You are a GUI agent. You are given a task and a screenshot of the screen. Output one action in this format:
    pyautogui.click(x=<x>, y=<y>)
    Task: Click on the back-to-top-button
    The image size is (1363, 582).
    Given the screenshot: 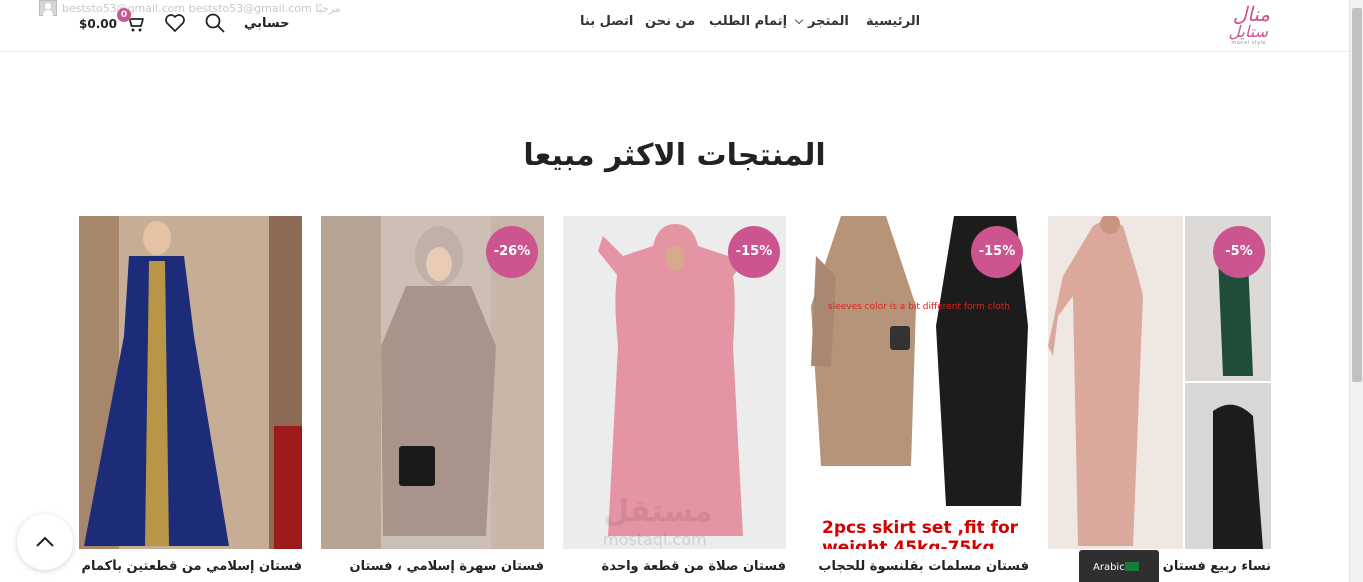 What is the action you would take?
    pyautogui.click(x=45, y=542)
    